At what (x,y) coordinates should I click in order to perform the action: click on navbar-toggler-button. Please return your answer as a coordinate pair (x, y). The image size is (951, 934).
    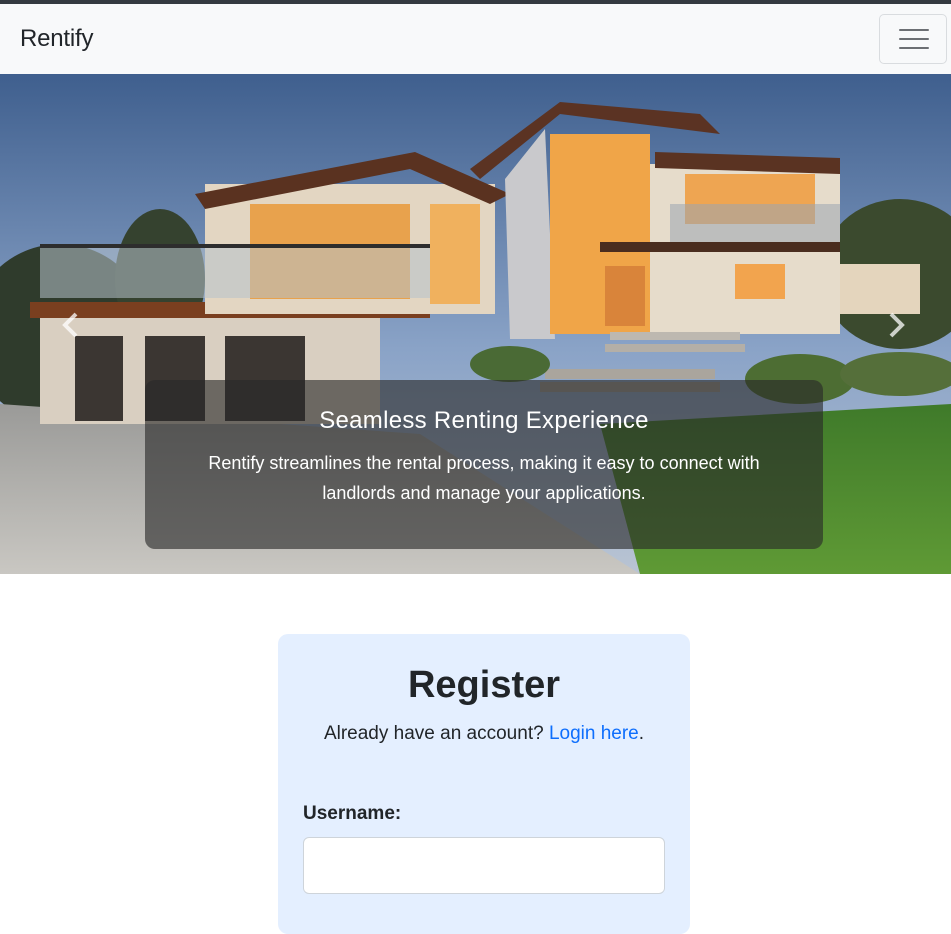
    Looking at the image, I should click on (913, 39).